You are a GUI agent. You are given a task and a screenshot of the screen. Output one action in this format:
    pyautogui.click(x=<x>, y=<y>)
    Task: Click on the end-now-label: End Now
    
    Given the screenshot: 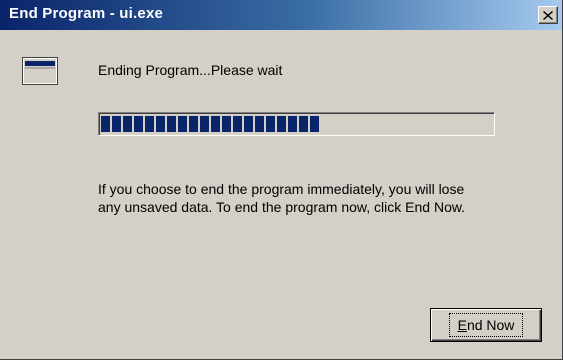 What is the action you would take?
    pyautogui.click(x=486, y=325)
    